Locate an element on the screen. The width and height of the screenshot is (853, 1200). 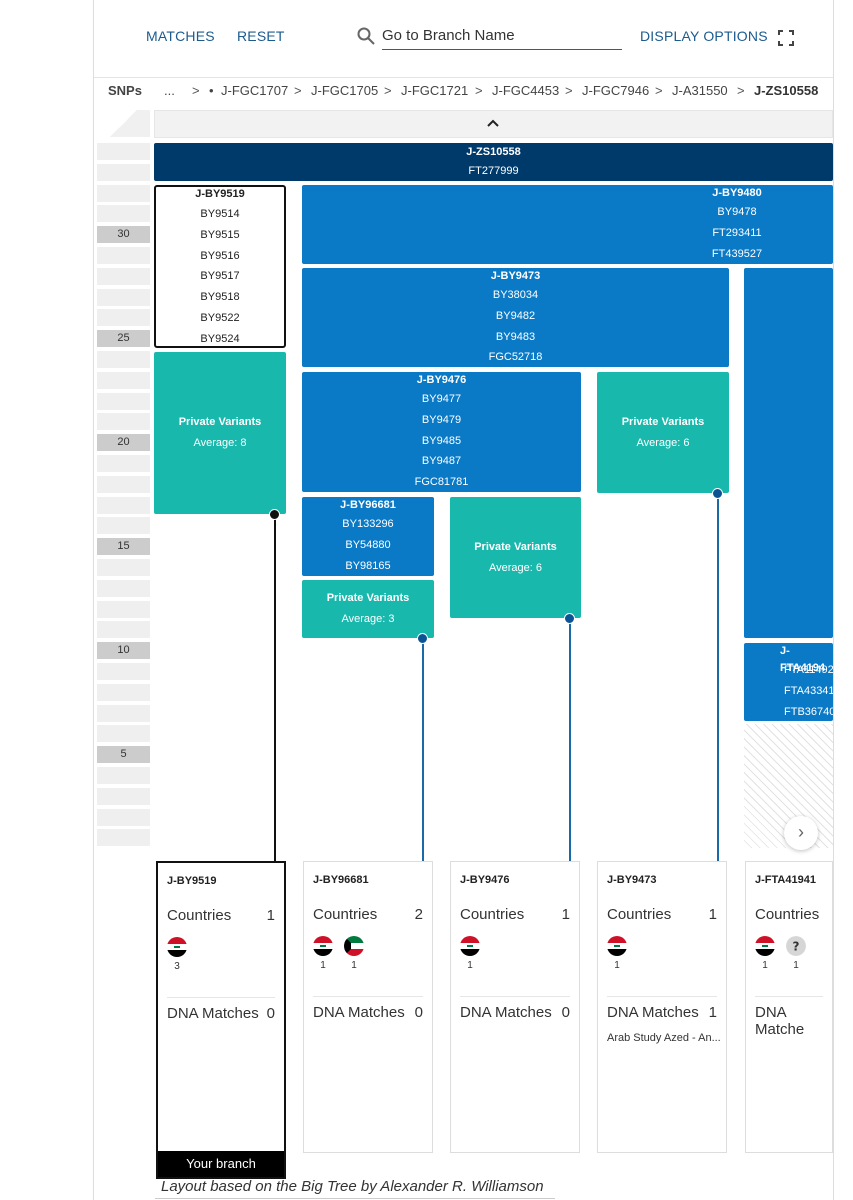
snp-label: BY9514 is located at coordinates (220, 214).